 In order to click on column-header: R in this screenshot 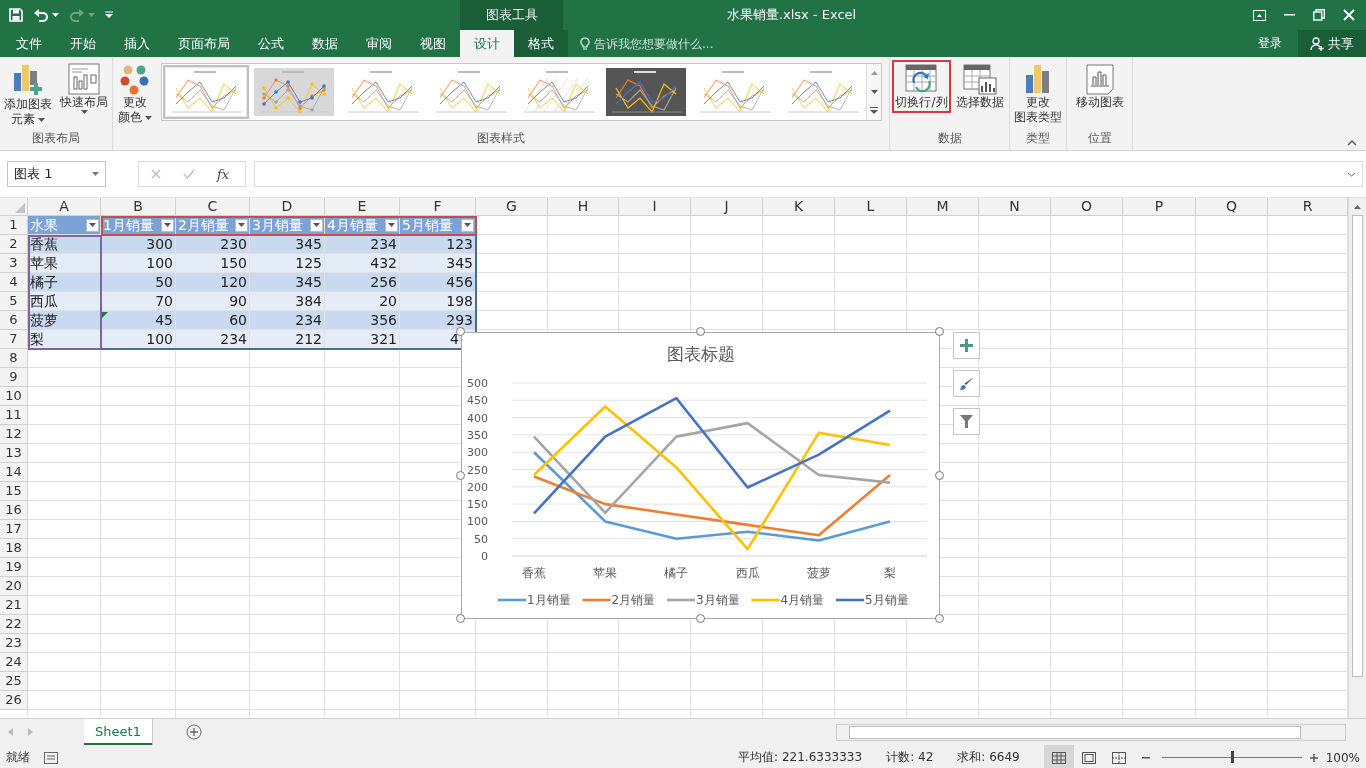, I will do `click(1308, 207)`.